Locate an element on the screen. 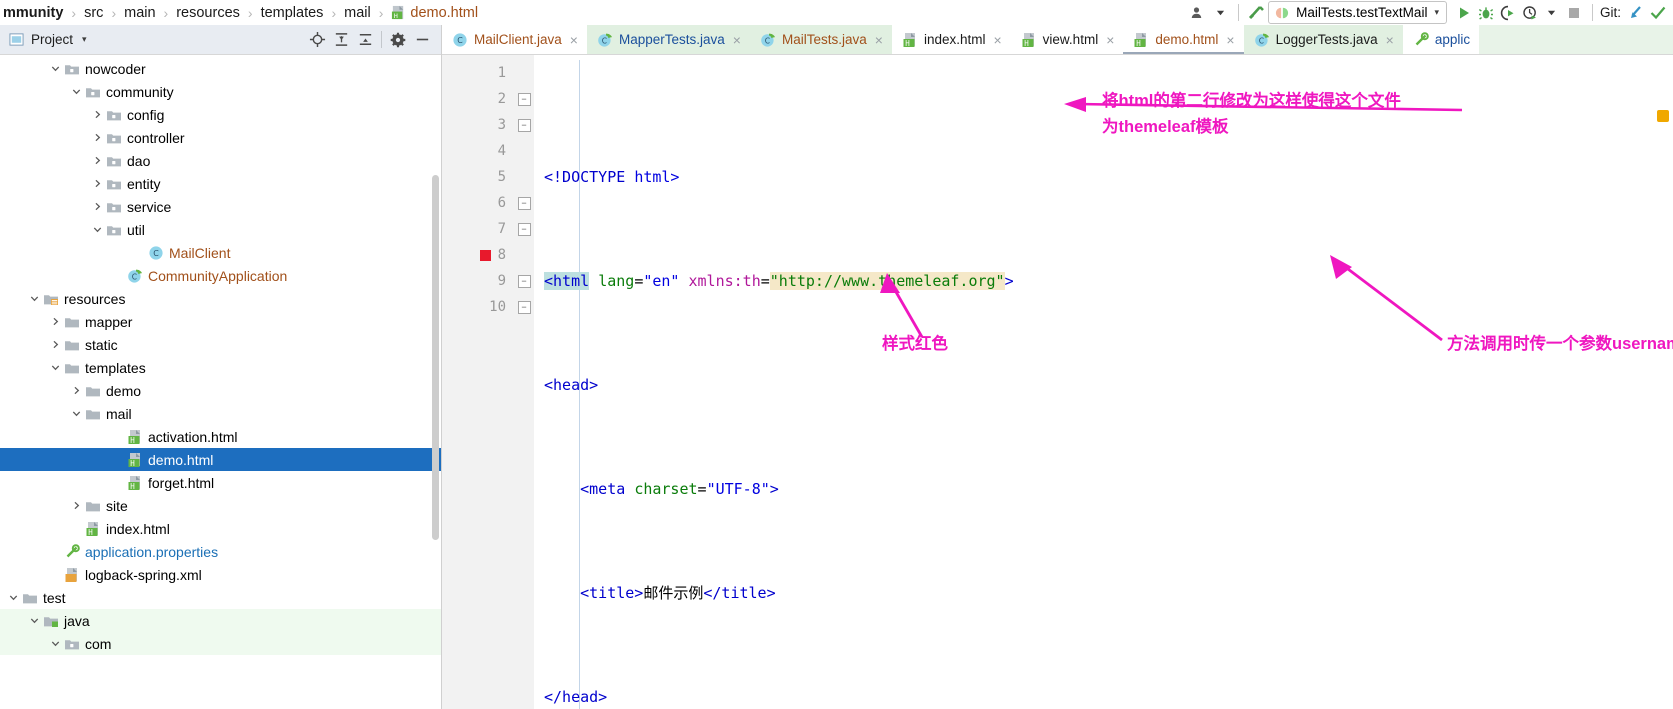  debug-icon is located at coordinates (1486, 13).